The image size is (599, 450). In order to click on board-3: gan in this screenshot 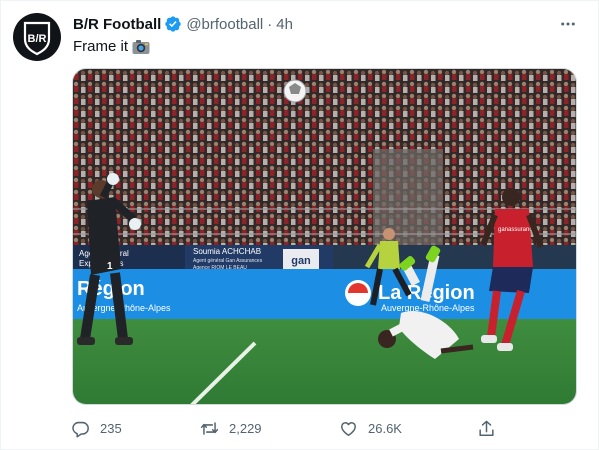, I will do `click(301, 261)`.